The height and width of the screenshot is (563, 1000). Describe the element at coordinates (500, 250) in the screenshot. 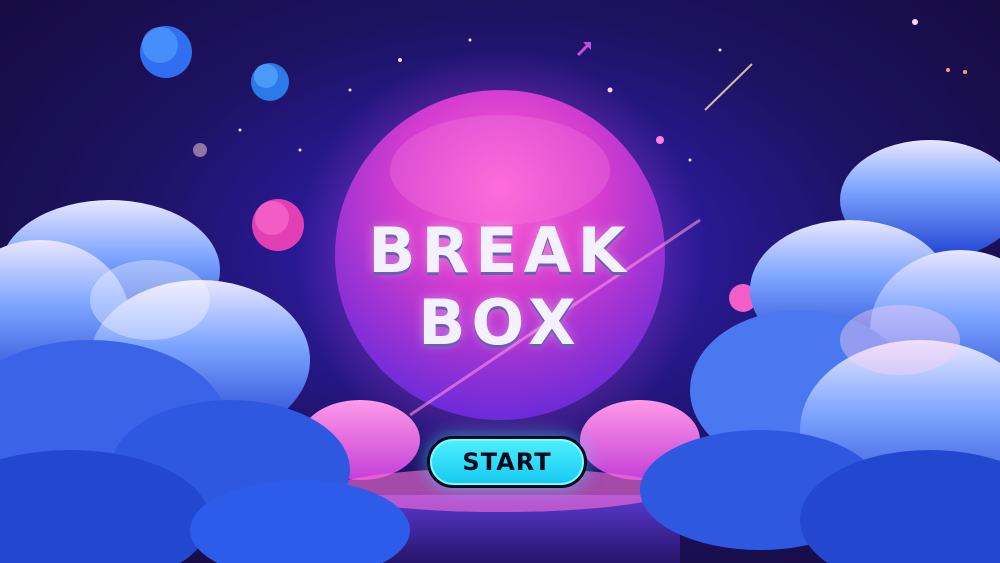

I see `title-line-break: BREAK` at that location.